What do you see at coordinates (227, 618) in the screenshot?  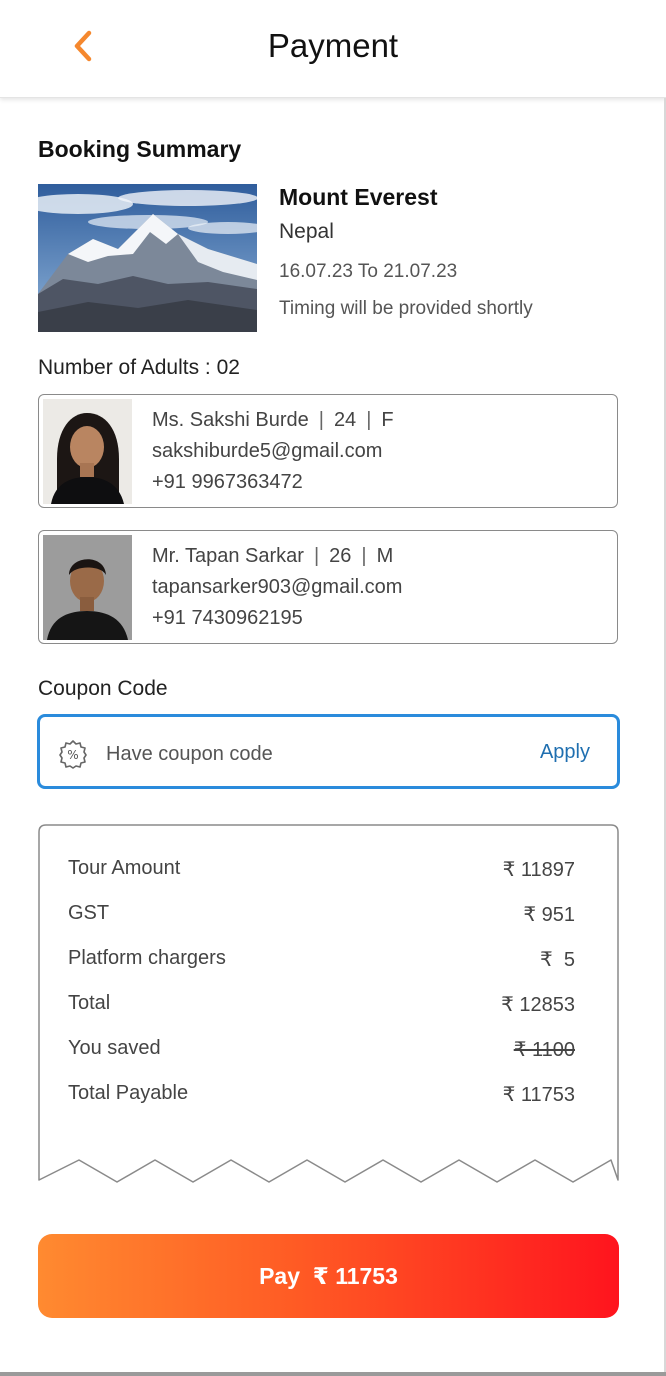 I see `adult-phone: +91 7430962195` at bounding box center [227, 618].